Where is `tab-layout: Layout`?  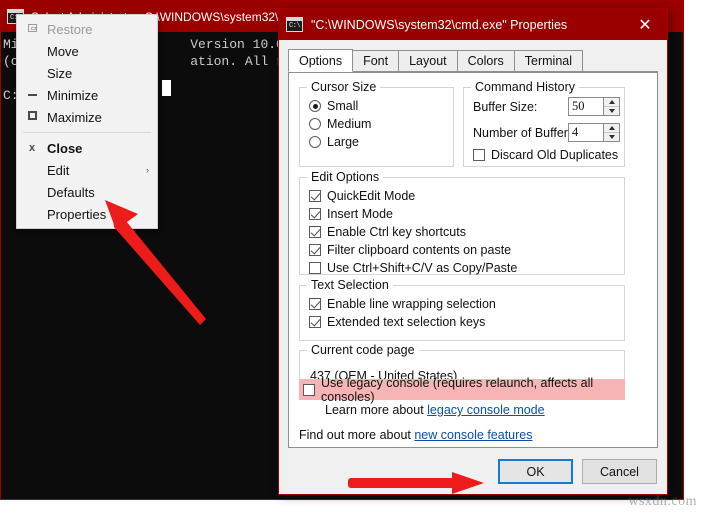
tab-layout: Layout is located at coordinates (428, 60).